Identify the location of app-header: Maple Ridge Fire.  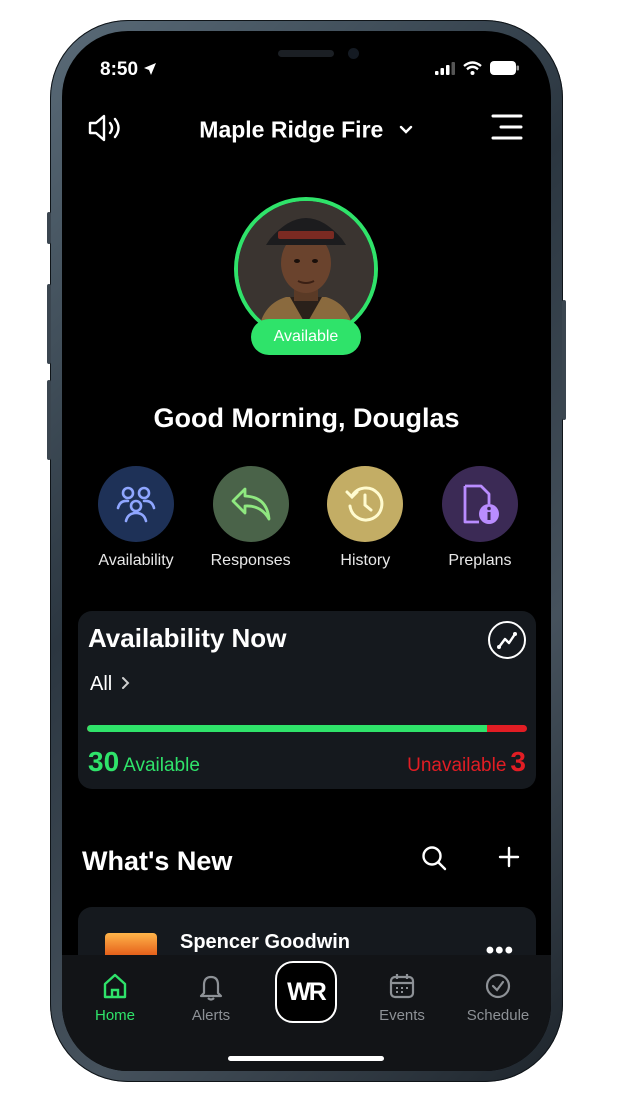
(306, 129).